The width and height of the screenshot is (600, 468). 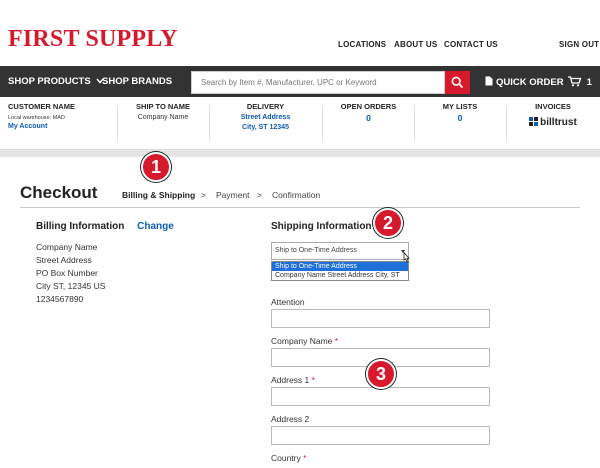 I want to click on open-orders-panel: OPEN ORDERS 0, so click(x=368, y=123).